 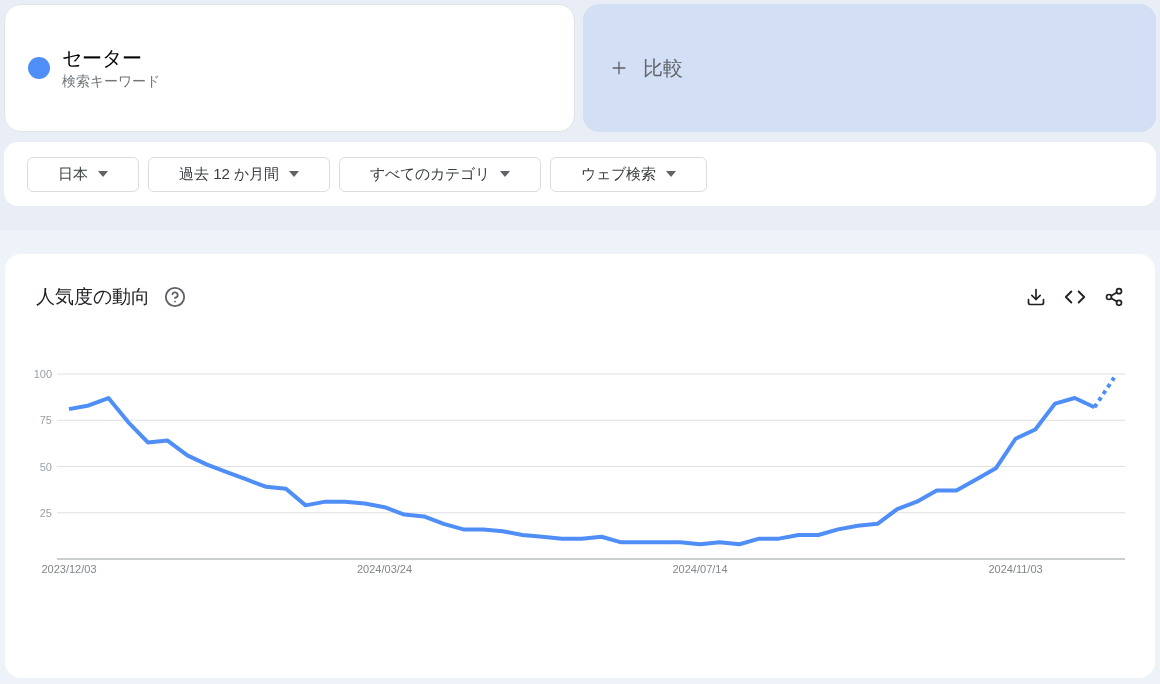 I want to click on share-icon, so click(x=1114, y=297).